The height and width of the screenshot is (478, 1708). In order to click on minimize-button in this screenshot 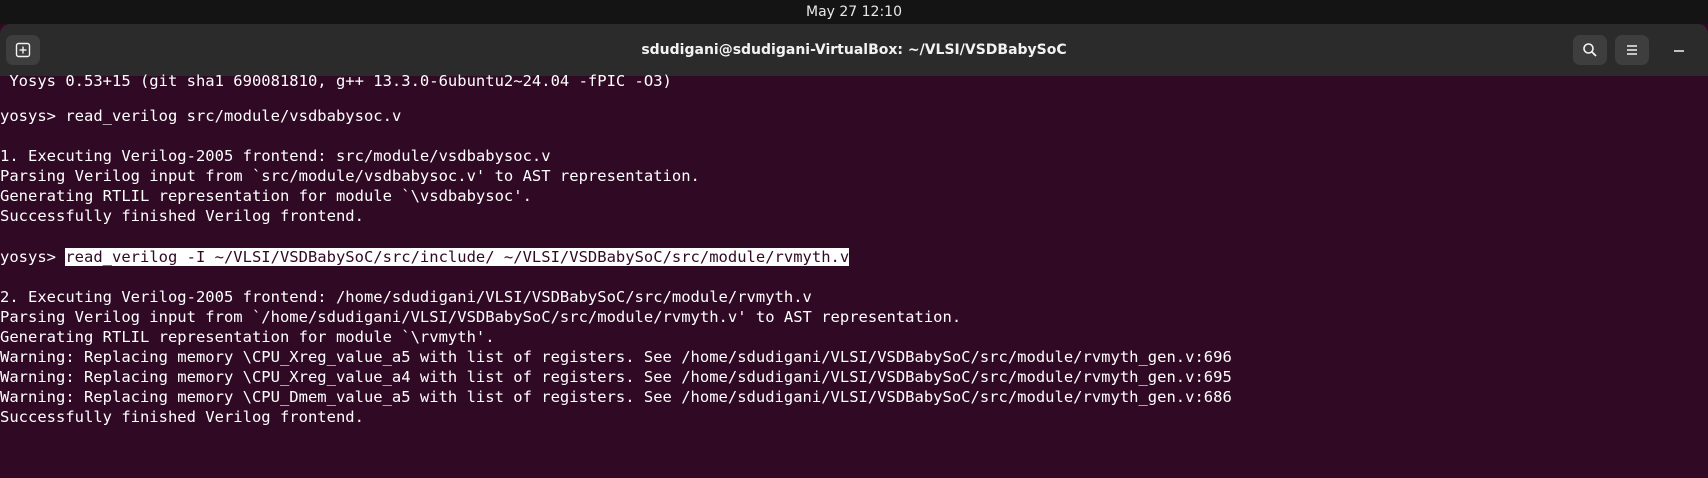, I will do `click(1679, 50)`.